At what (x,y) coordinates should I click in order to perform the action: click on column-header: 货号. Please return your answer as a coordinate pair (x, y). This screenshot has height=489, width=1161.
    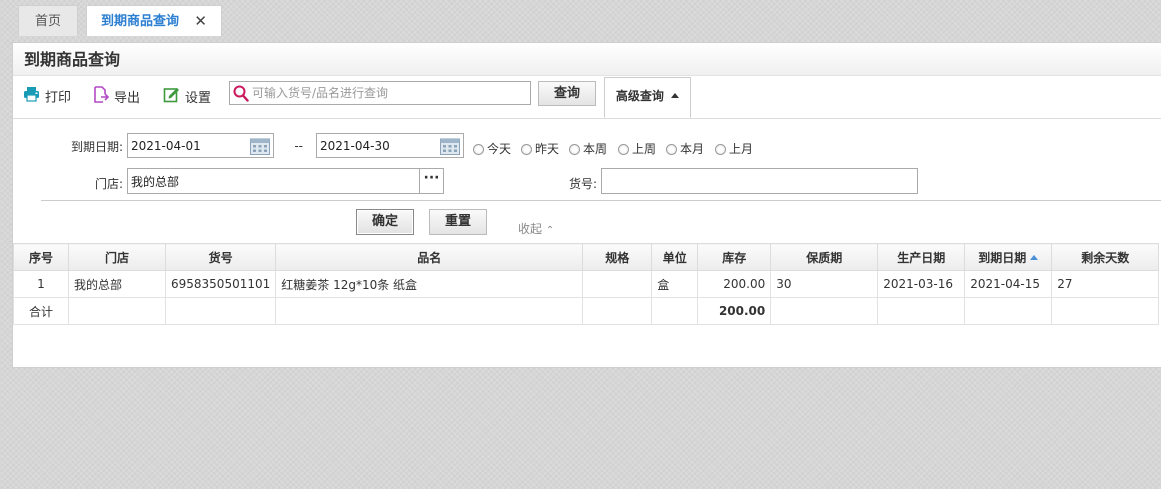
    Looking at the image, I should click on (220, 257).